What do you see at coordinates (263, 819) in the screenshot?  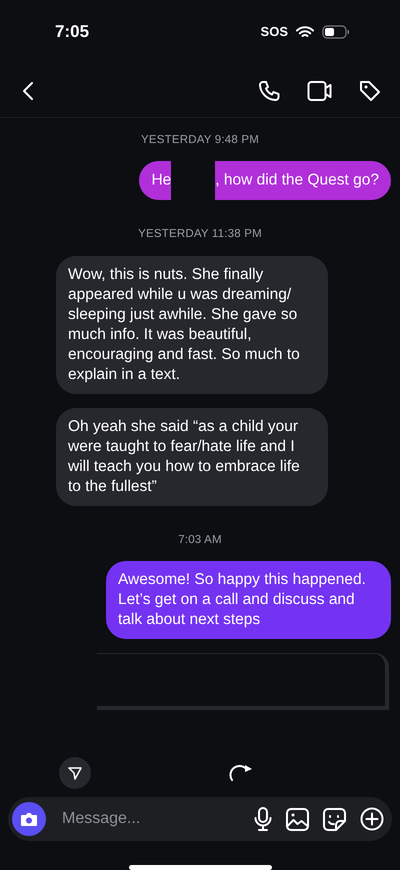 I see `microphone-icon` at bounding box center [263, 819].